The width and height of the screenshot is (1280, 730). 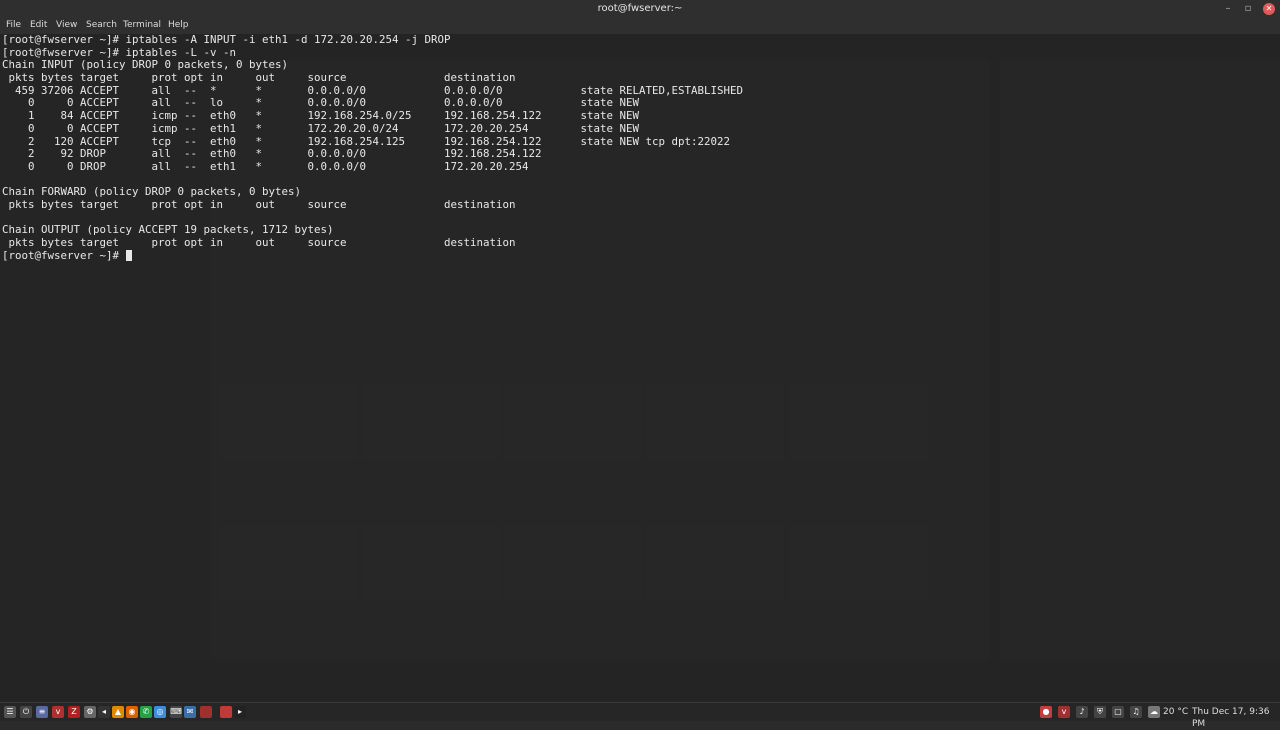 I want to click on whatsapp-icon: ✆, so click(x=146, y=712).